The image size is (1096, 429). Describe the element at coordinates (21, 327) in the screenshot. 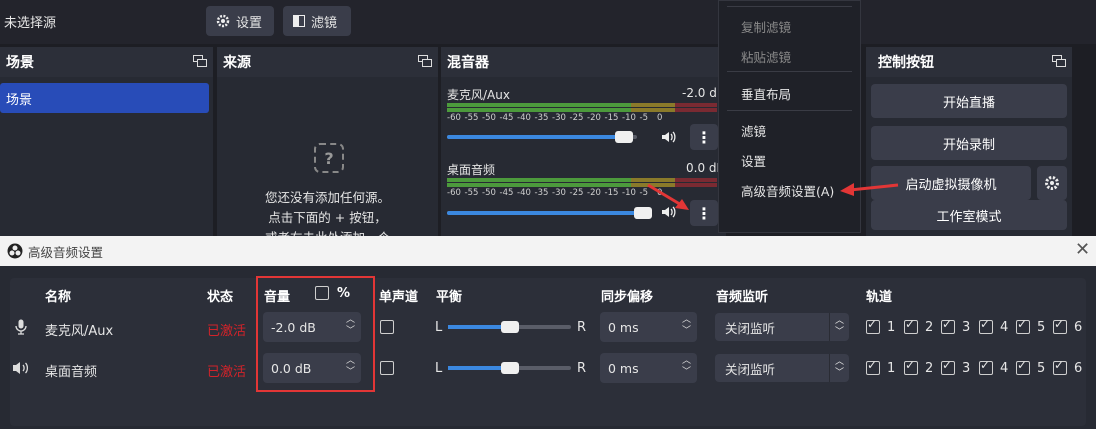

I see `microphone-icon` at that location.